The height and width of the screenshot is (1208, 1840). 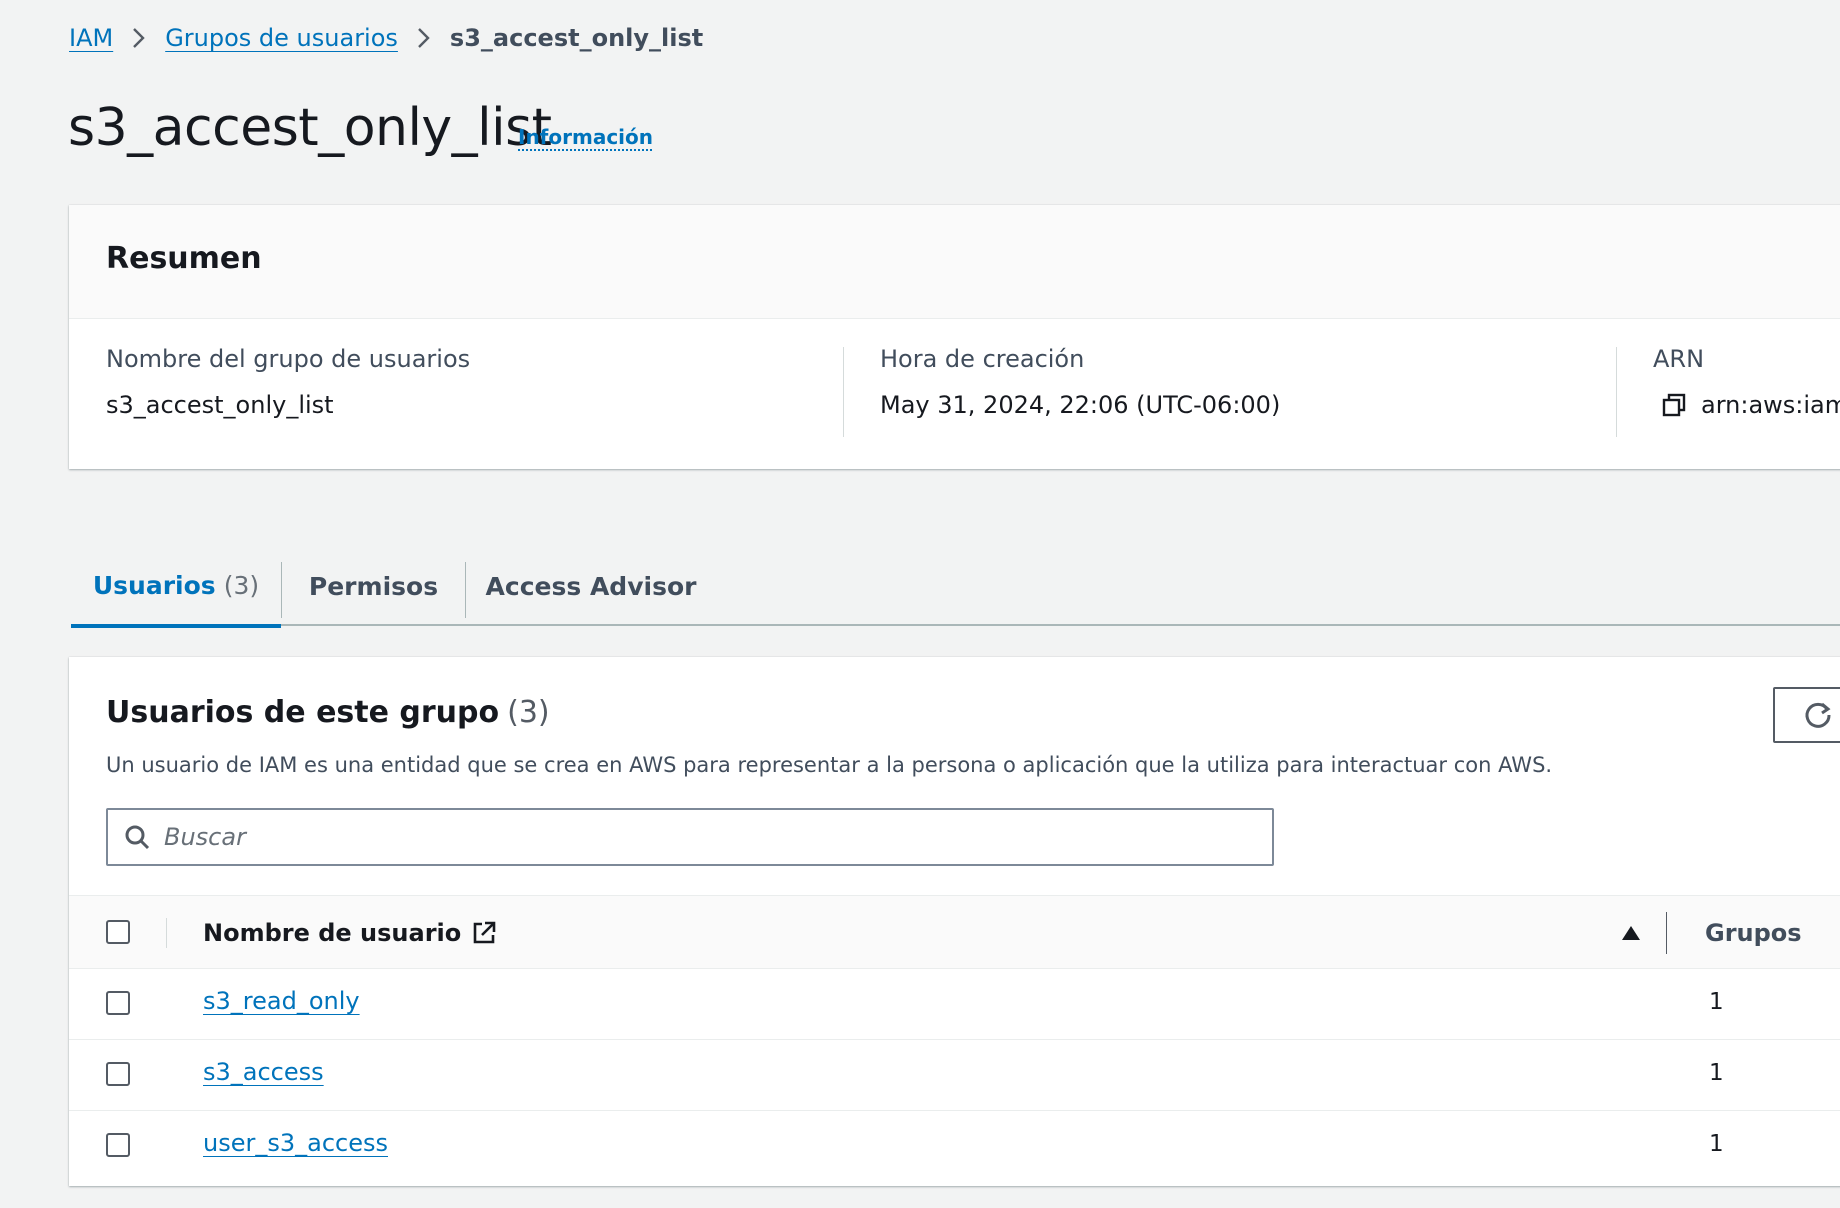 What do you see at coordinates (91, 38) in the screenshot?
I see `breadcrumb-iam: IAM` at bounding box center [91, 38].